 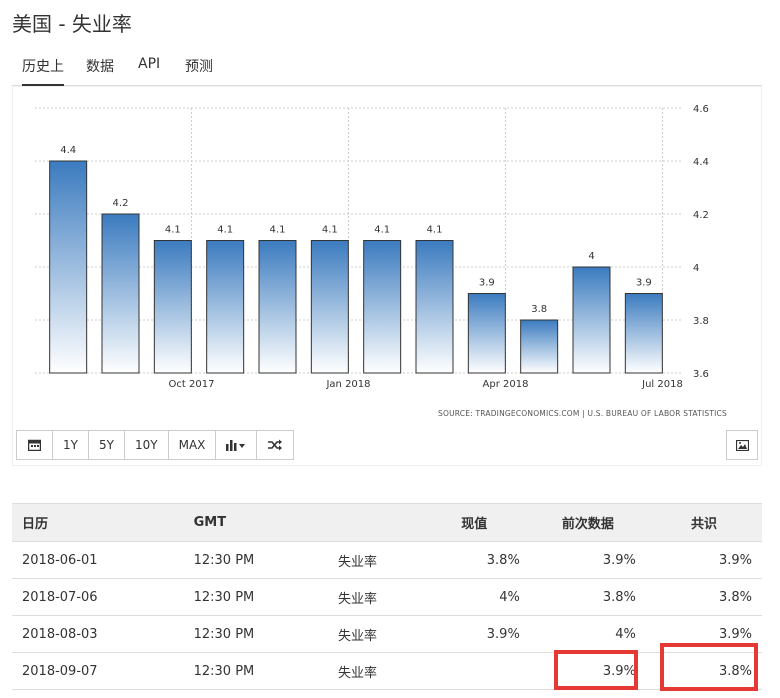 I want to click on cell-previous: 4%, so click(x=587, y=634).